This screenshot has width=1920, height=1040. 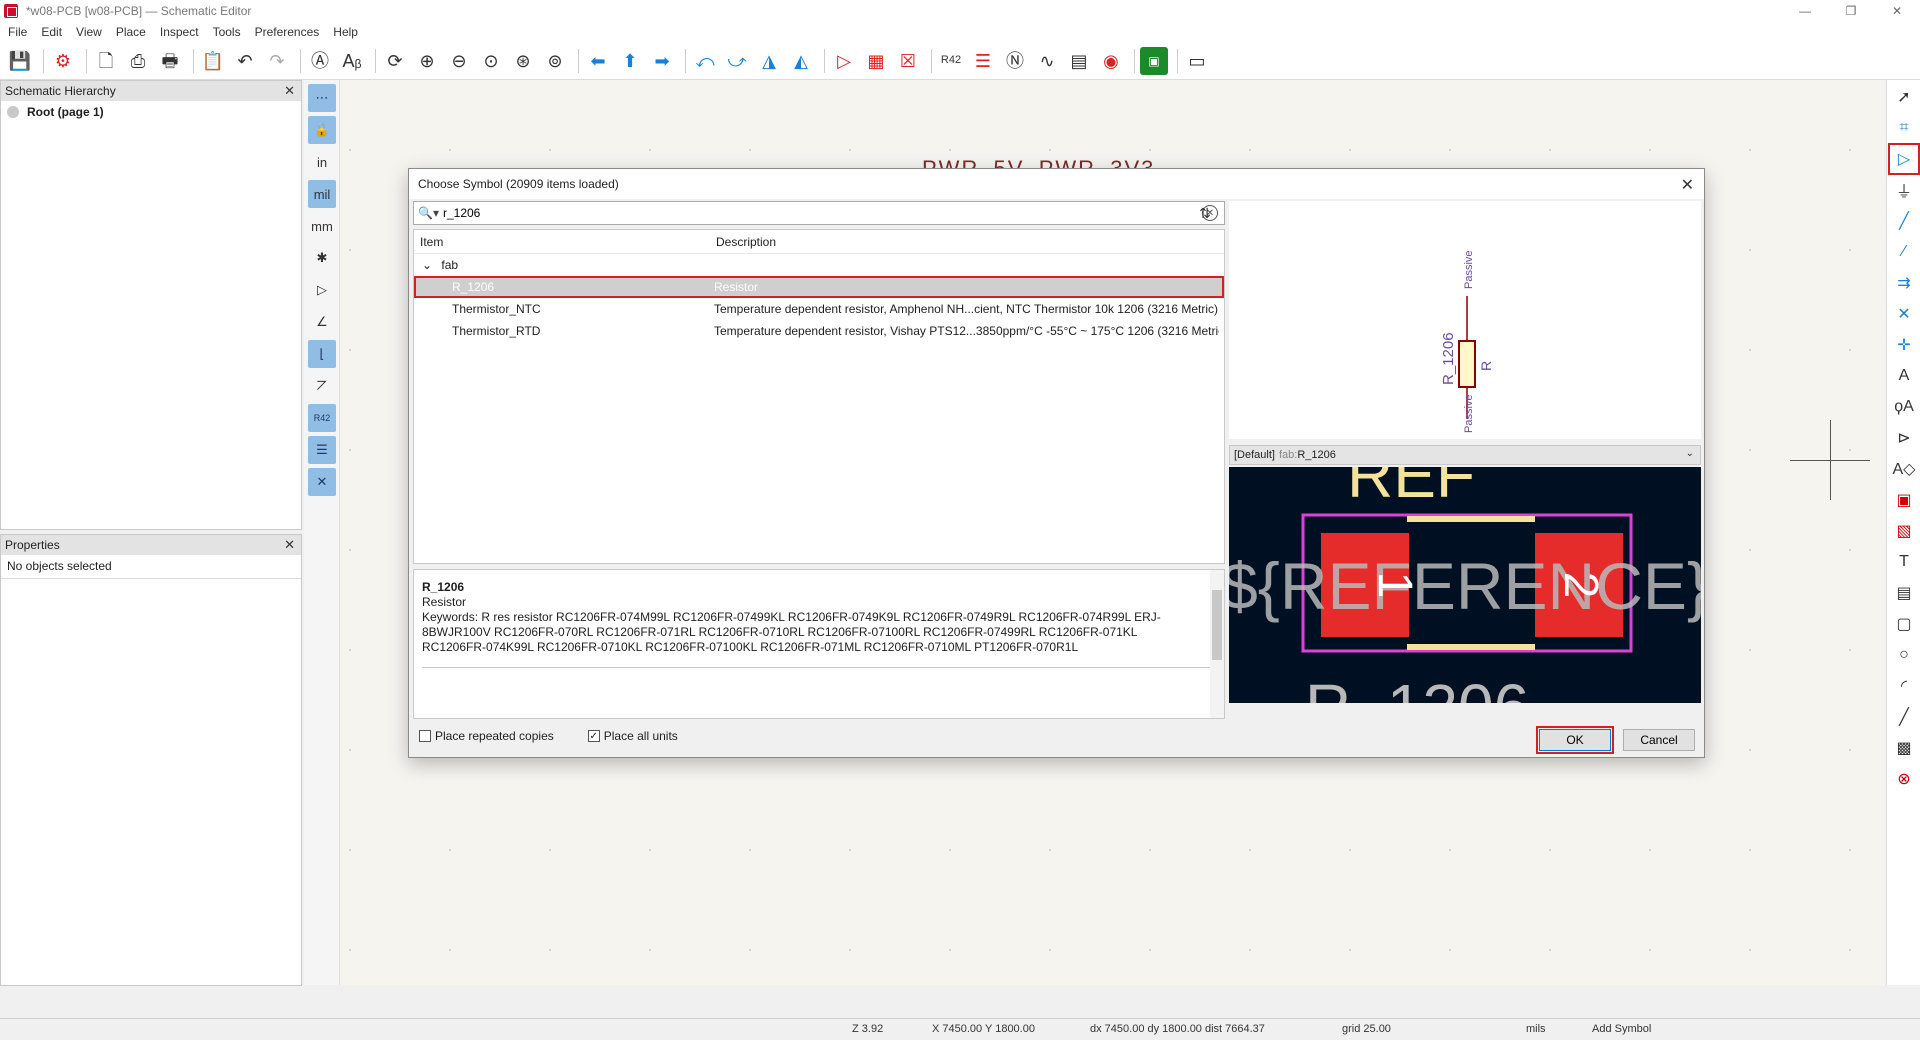 I want to click on add-global-label-icon: ⊳, so click(x=1904, y=438).